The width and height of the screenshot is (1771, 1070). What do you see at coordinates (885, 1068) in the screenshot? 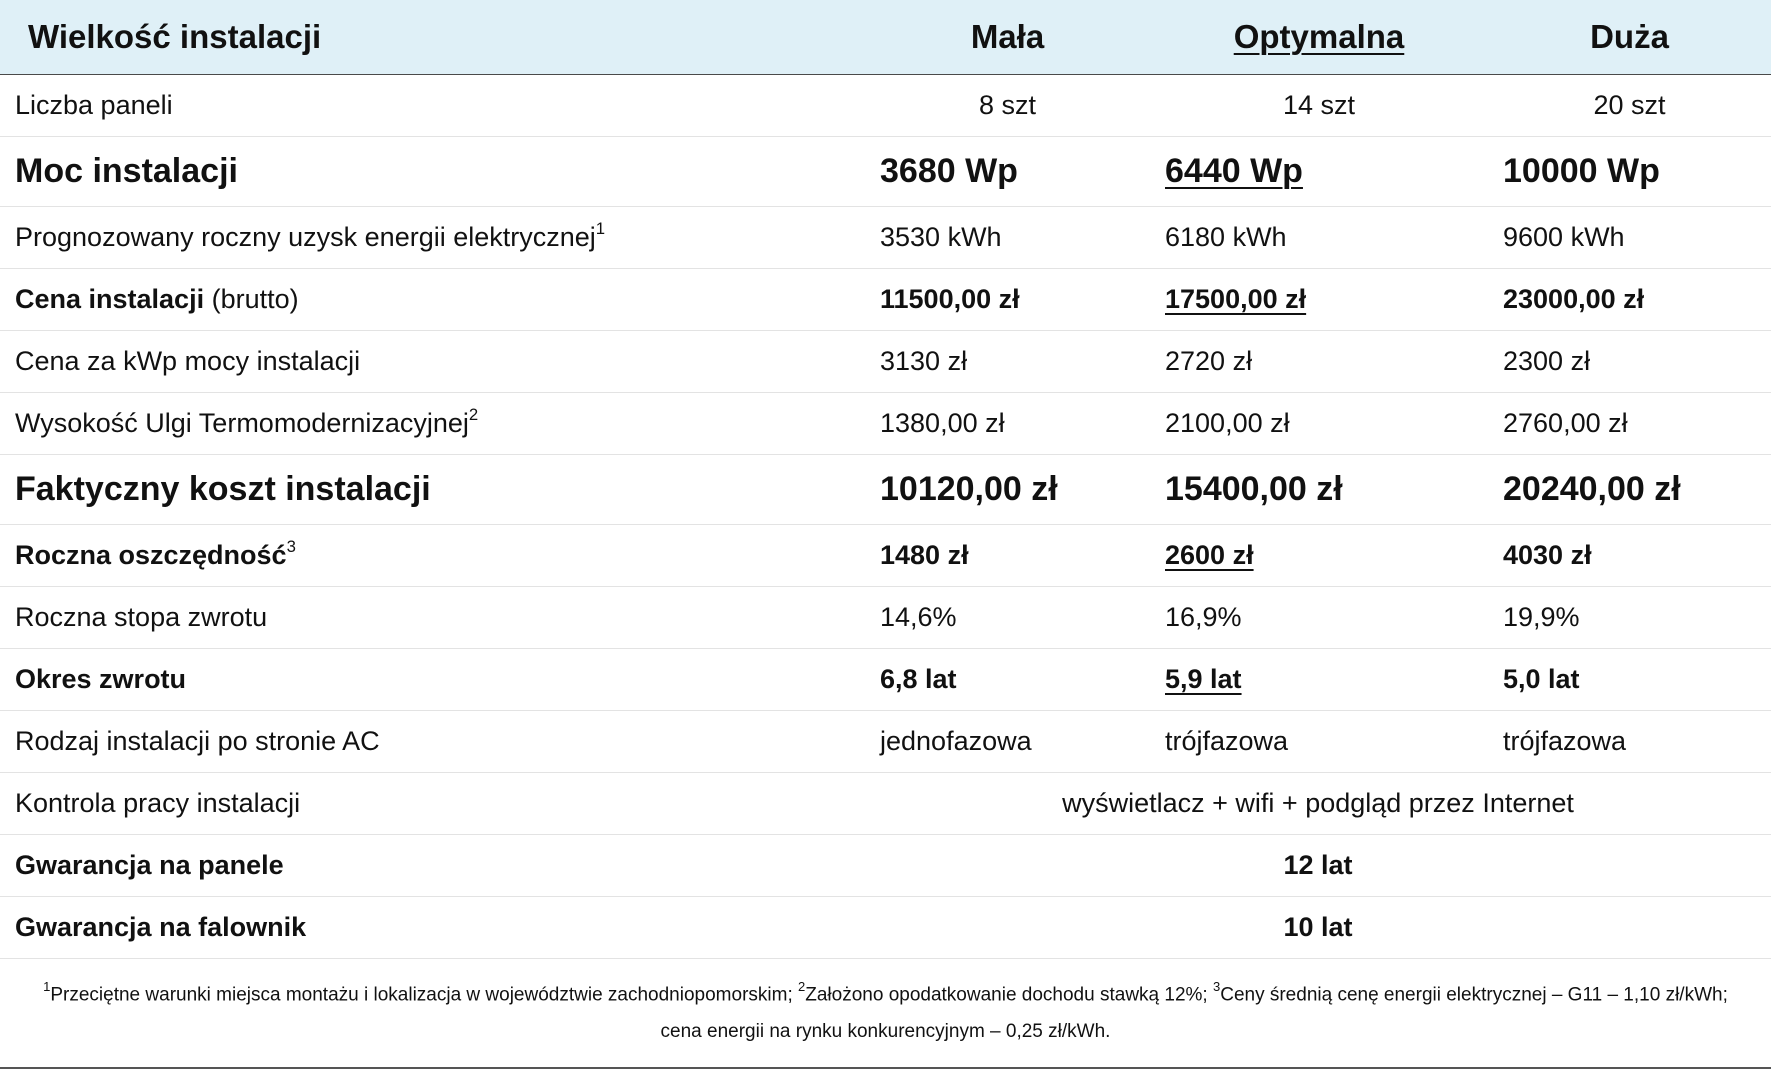
I see `bottom-divider` at bounding box center [885, 1068].